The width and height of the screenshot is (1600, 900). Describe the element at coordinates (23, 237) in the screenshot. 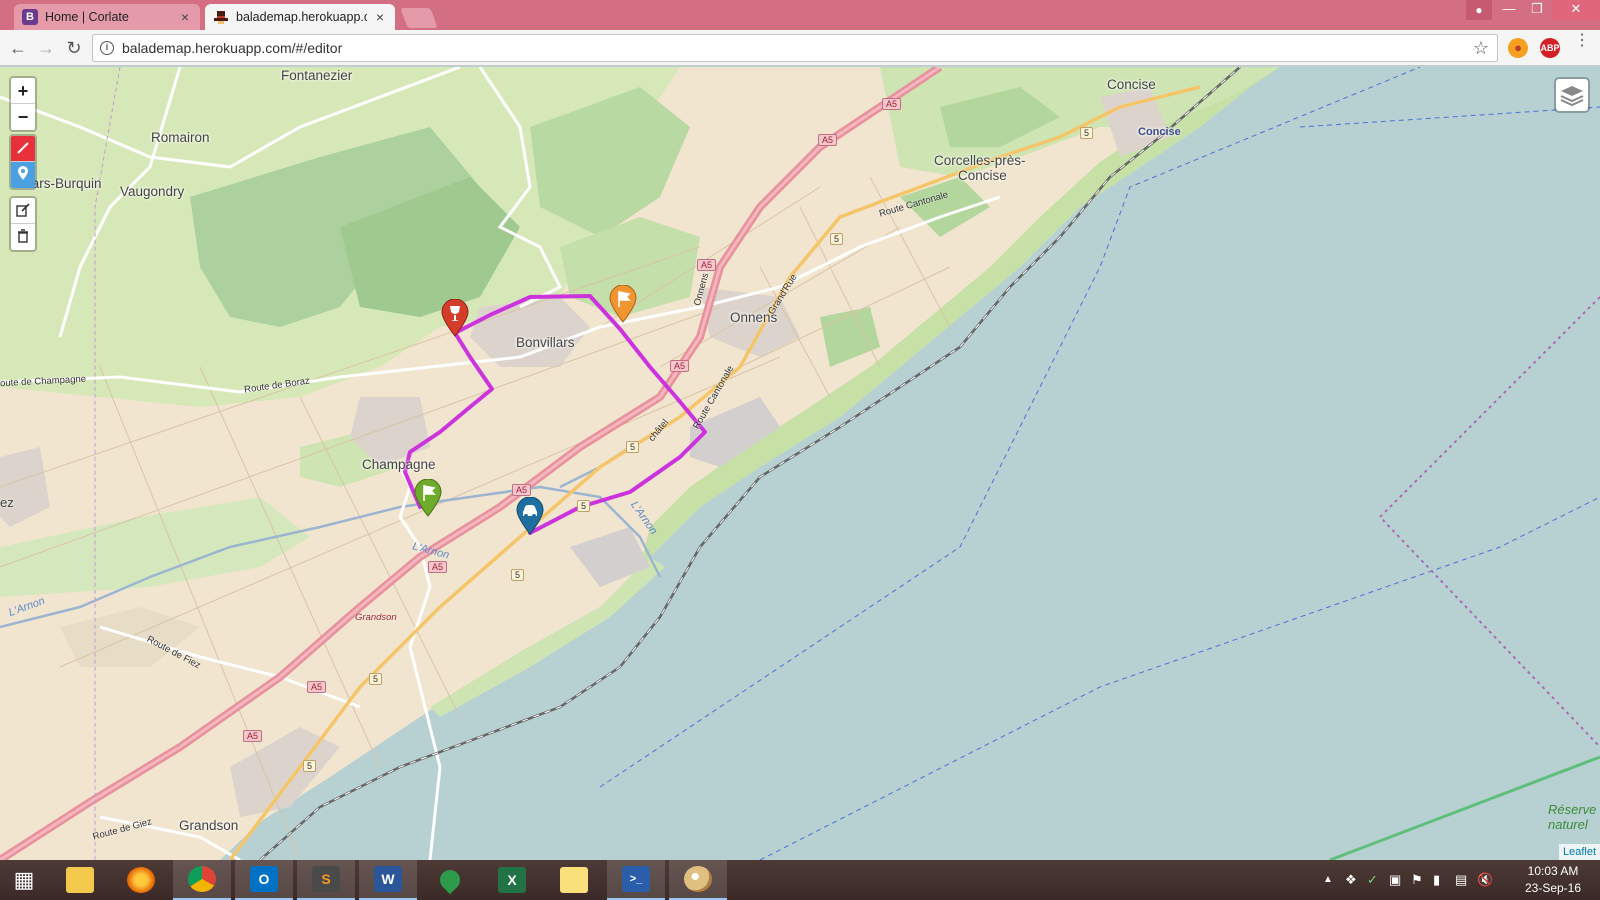

I see `delete-layers-button` at that location.